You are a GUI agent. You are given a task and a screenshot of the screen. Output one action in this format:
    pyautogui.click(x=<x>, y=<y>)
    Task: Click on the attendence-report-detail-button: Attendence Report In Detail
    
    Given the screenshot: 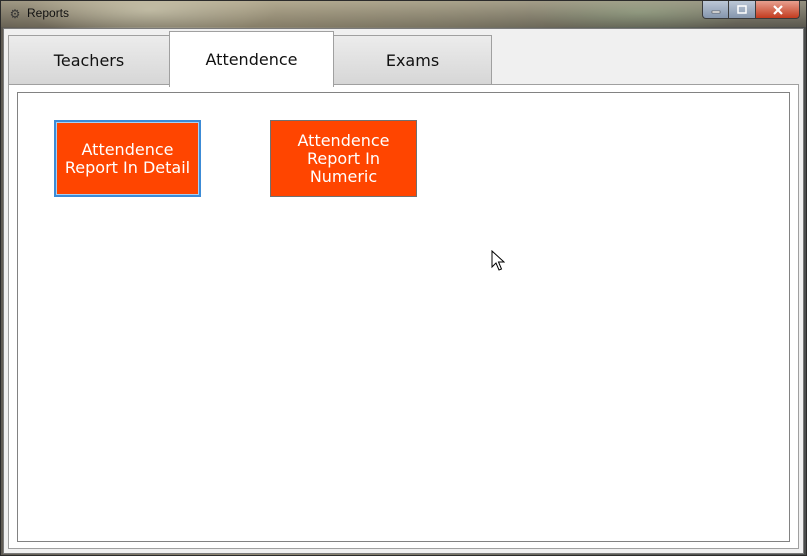 What is the action you would take?
    pyautogui.click(x=127, y=158)
    